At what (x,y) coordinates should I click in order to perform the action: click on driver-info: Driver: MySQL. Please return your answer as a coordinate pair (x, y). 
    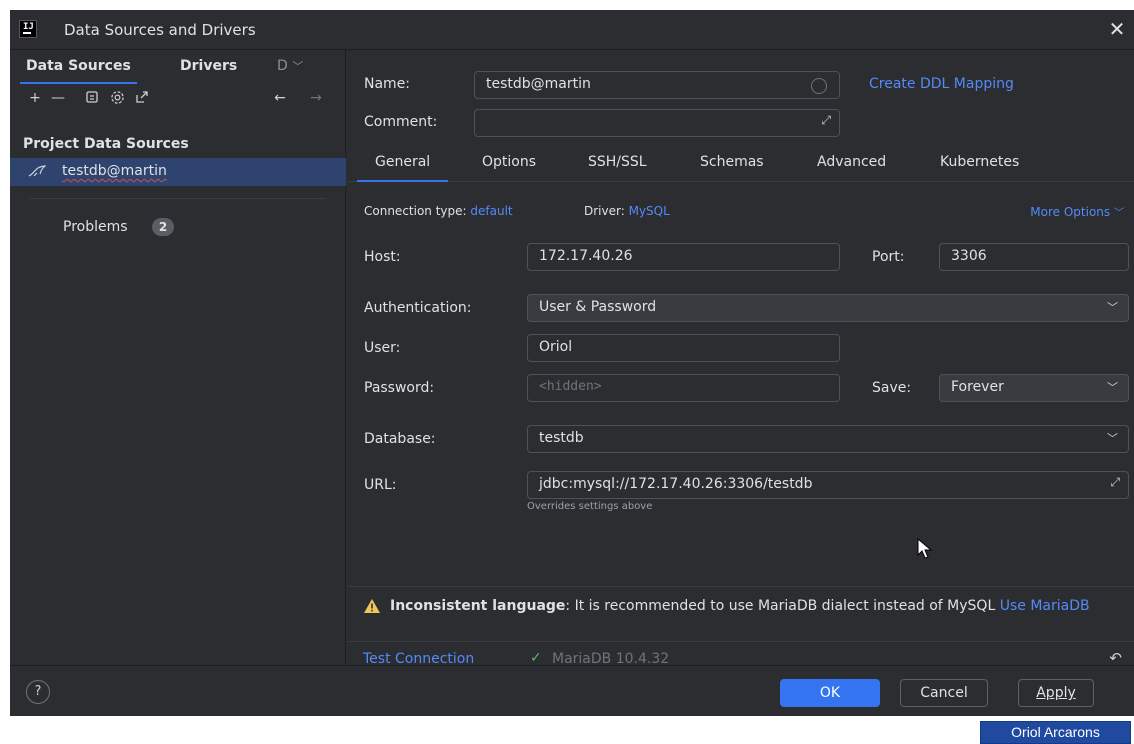
    Looking at the image, I should click on (627, 211).